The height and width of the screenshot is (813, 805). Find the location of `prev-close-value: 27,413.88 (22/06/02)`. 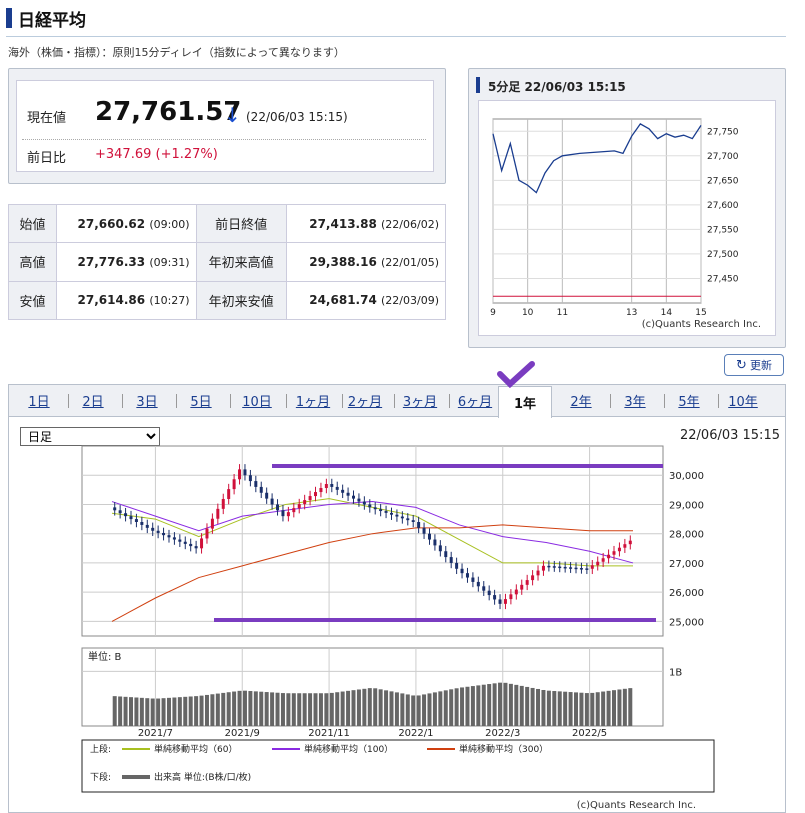

prev-close-value: 27,413.88 (22/06/02) is located at coordinates (366, 223).